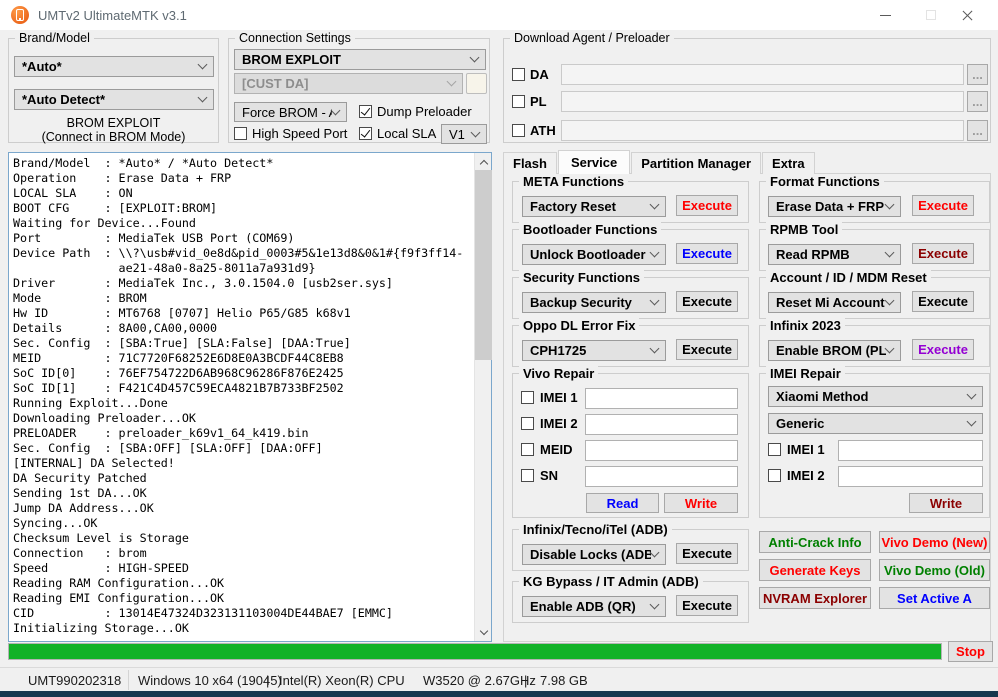 The width and height of the screenshot is (998, 697). I want to click on vivo-imei1-field, so click(661, 398).